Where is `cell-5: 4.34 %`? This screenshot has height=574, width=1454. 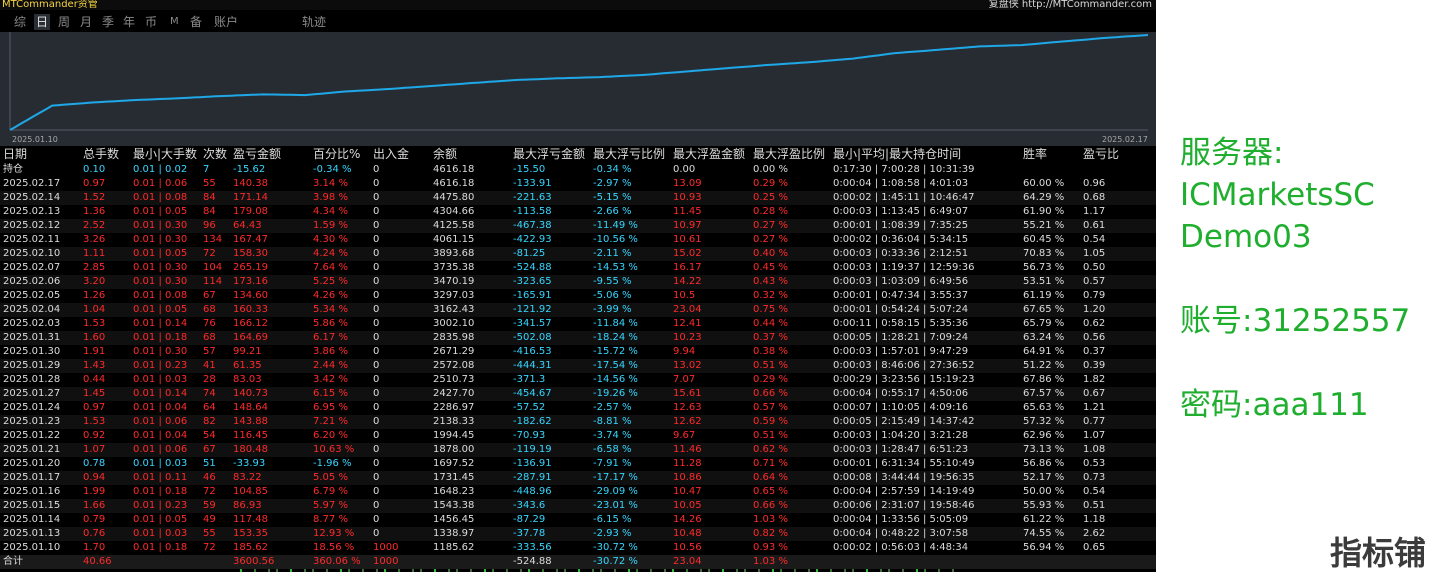 cell-5: 4.34 % is located at coordinates (330, 211).